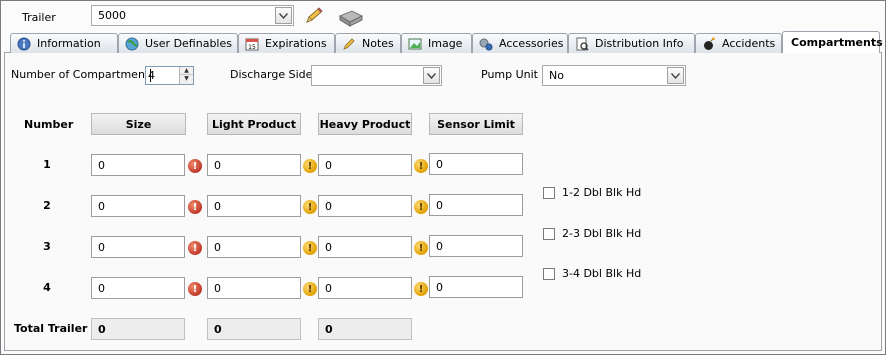 Image resolution: width=886 pixels, height=355 pixels. I want to click on num-compartments-label: Number of Compartments, so click(83, 74).